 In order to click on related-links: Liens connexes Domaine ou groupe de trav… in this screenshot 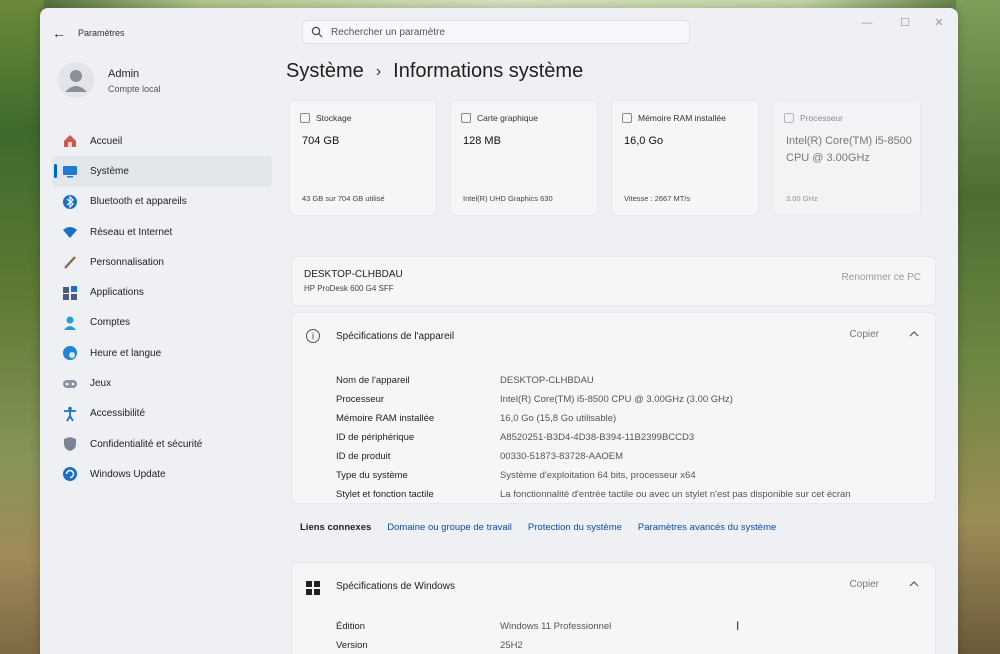, I will do `click(538, 527)`.